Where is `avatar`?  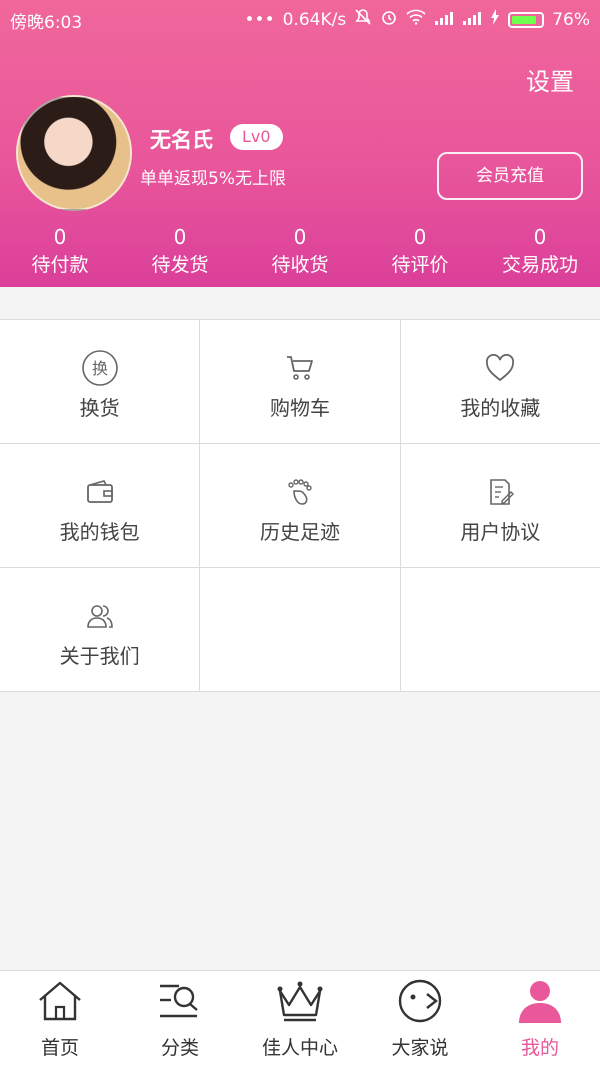 avatar is located at coordinates (74, 153).